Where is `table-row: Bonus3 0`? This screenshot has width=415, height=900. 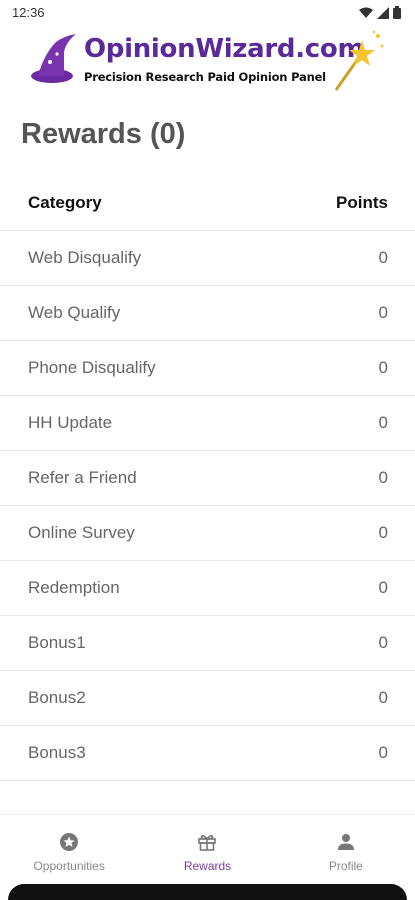
table-row: Bonus3 0 is located at coordinates (207, 753).